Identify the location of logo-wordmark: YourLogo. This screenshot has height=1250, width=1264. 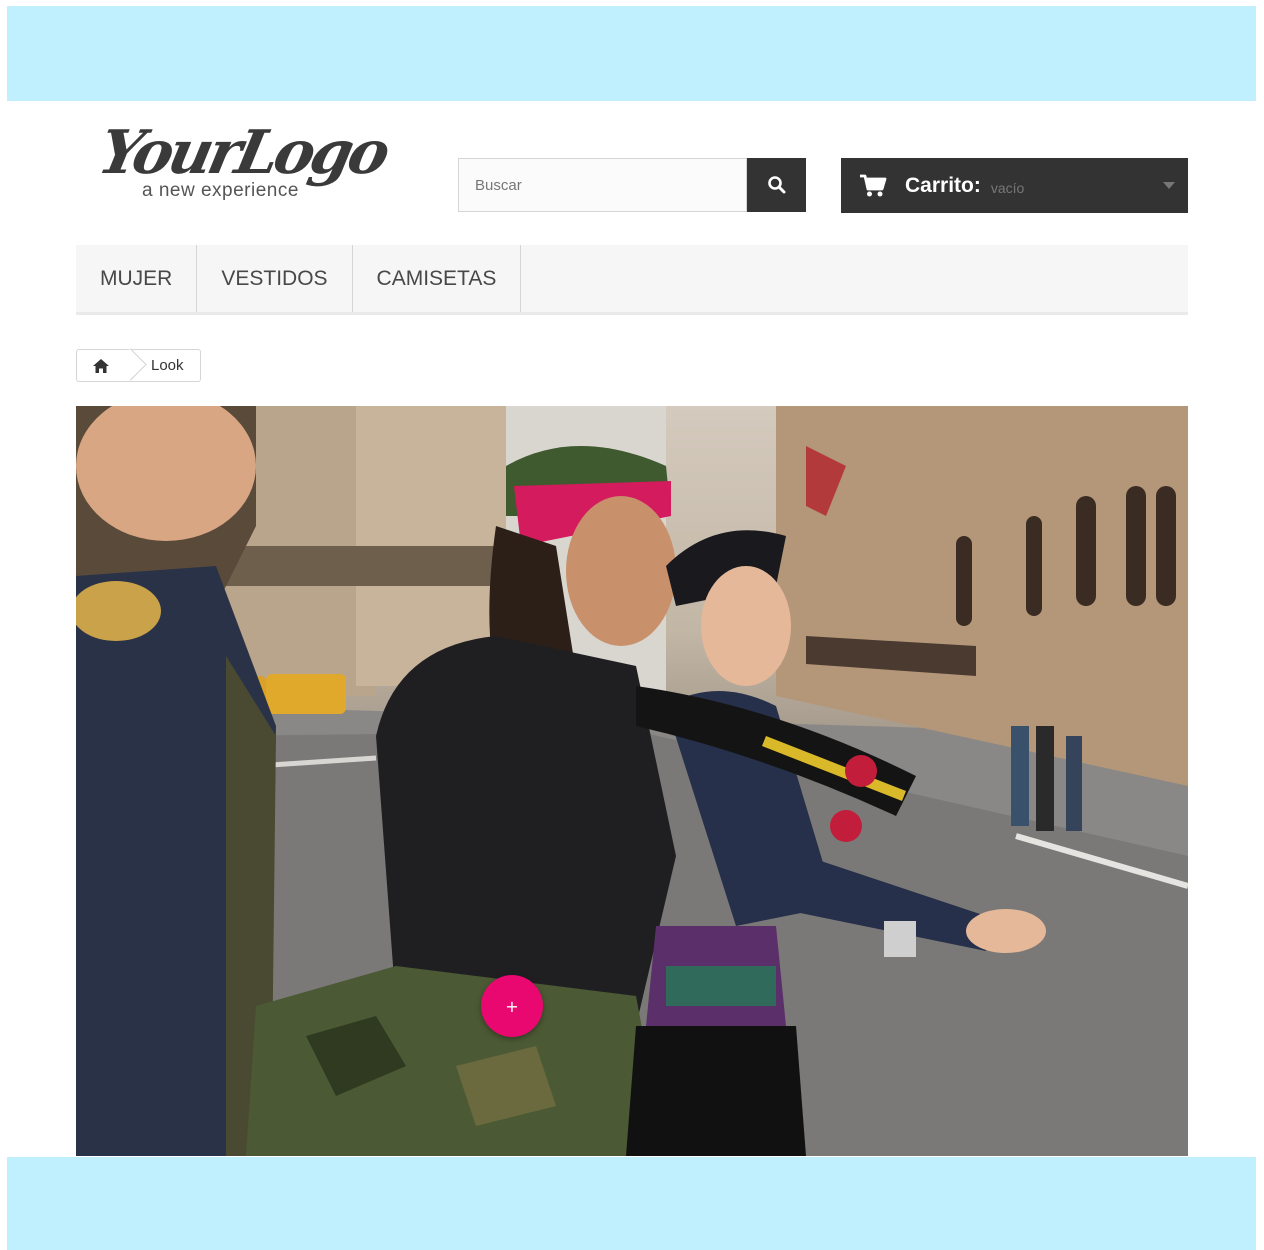
(242, 153).